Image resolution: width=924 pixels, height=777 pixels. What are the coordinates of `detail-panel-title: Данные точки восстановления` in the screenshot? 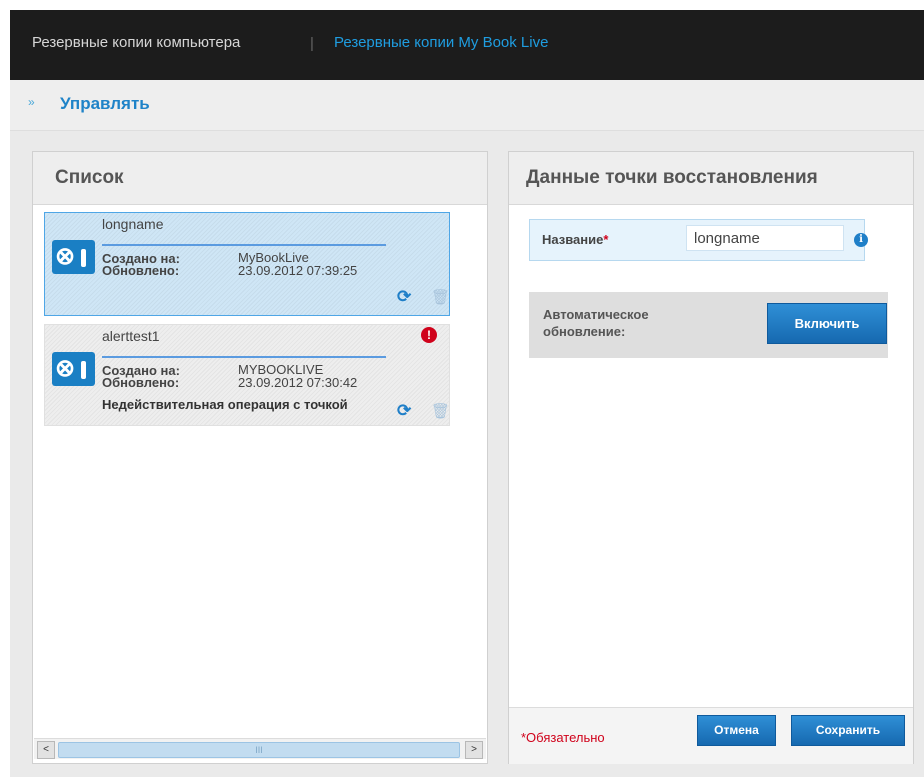 It's located at (672, 177).